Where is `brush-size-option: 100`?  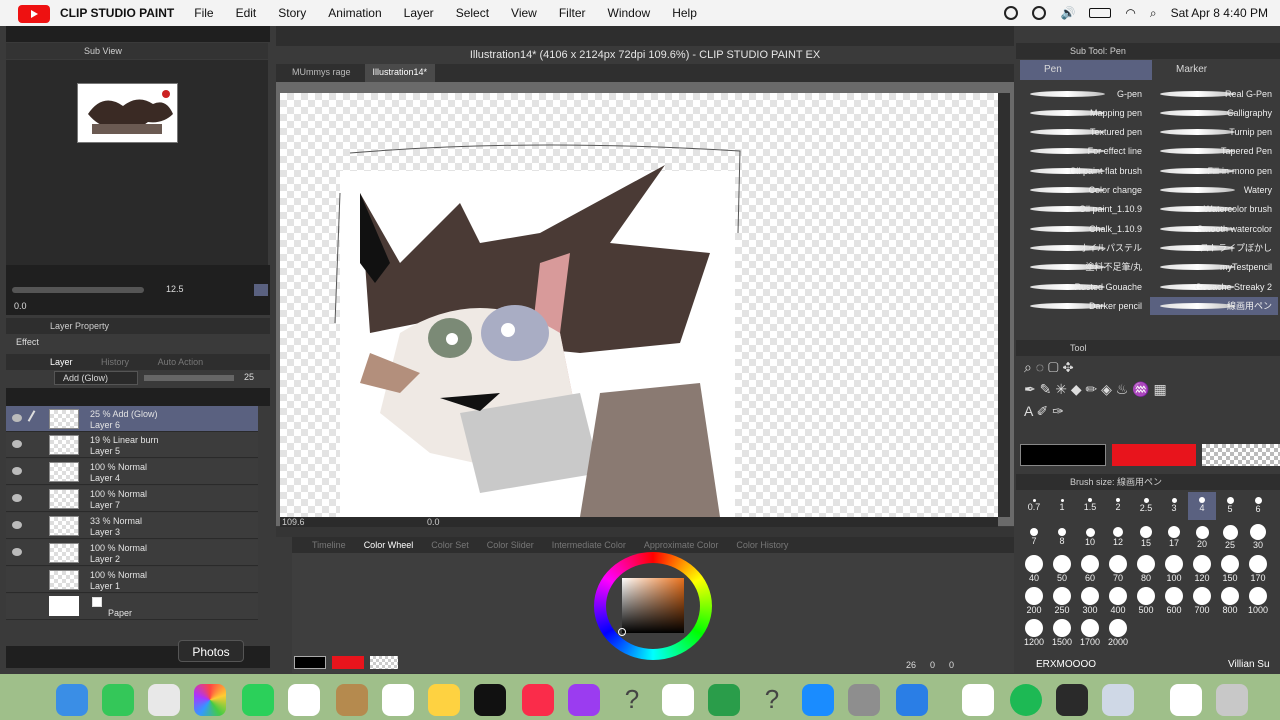 brush-size-option: 100 is located at coordinates (1174, 569).